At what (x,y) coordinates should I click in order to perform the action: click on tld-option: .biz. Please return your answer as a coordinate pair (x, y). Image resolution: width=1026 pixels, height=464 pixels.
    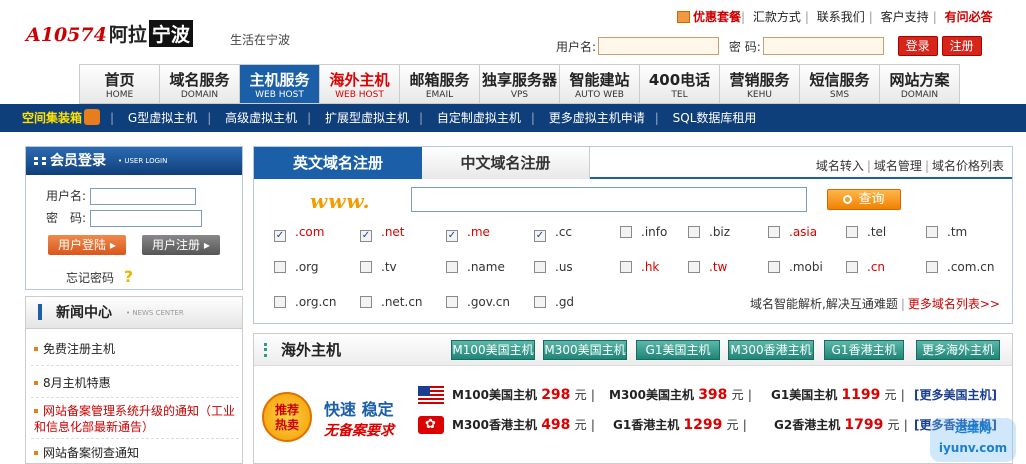
    Looking at the image, I should click on (709, 232).